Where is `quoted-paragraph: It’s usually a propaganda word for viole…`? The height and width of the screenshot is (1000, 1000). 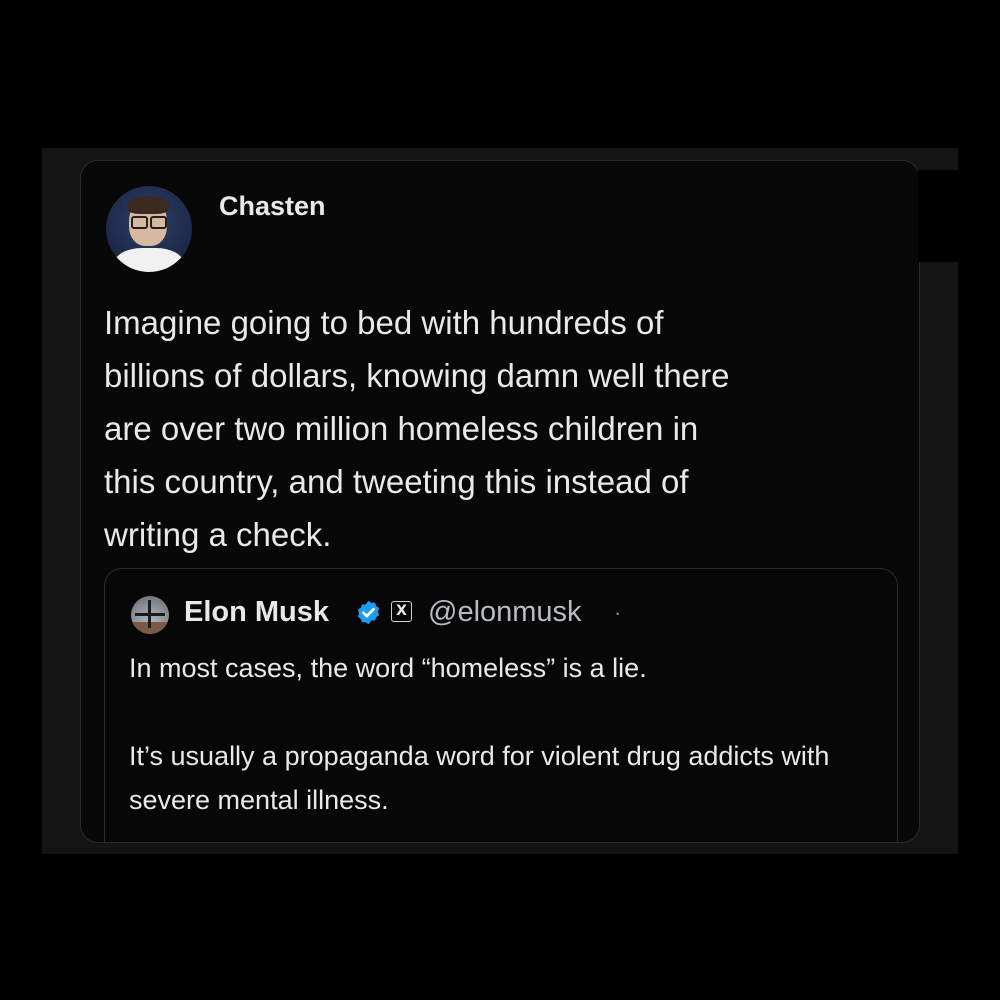 quoted-paragraph: It’s usually a propaganda word for viole… is located at coordinates (479, 778).